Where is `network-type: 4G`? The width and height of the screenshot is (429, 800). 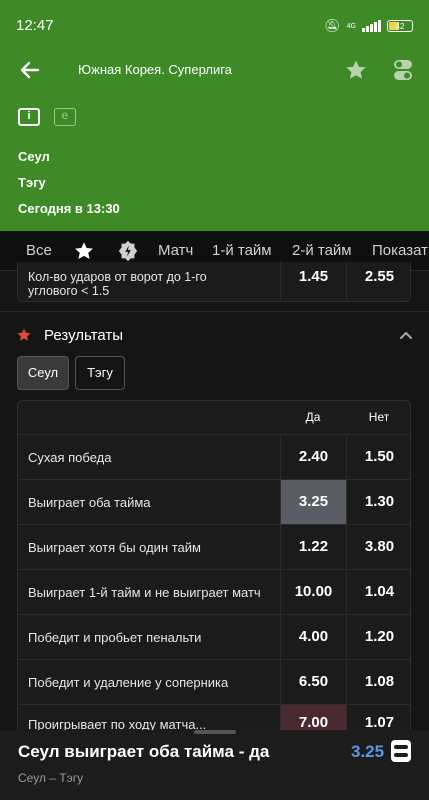 network-type: 4G is located at coordinates (351, 26).